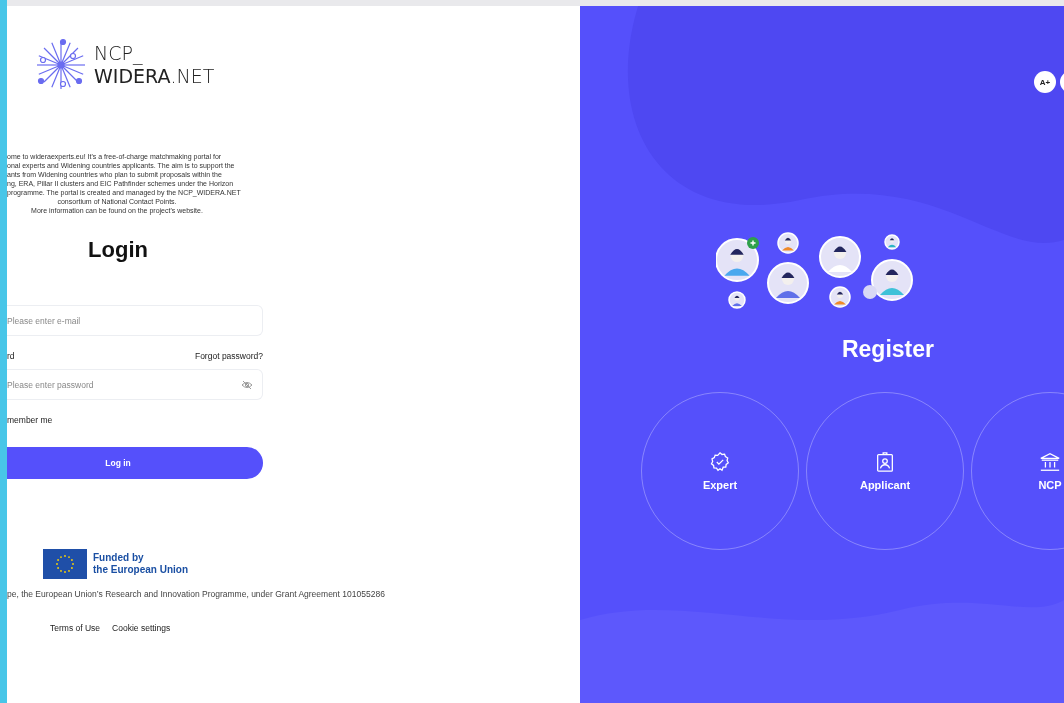 The width and height of the screenshot is (1064, 703). I want to click on email-field: Please enter e-mail, so click(135, 320).